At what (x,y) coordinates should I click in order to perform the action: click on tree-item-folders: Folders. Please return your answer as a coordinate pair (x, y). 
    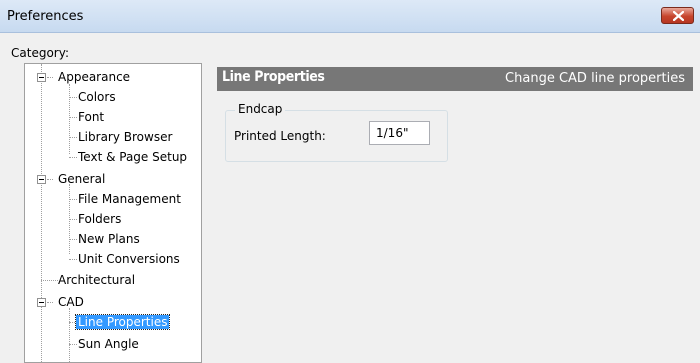
    Looking at the image, I should click on (99, 219).